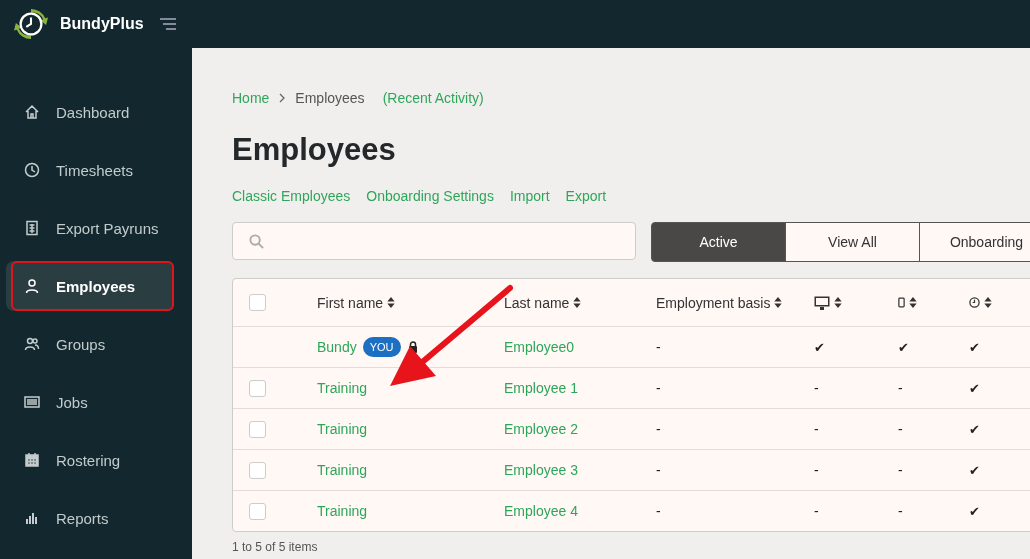  Describe the element at coordinates (96, 170) in the screenshot. I see `nav-item: Timesheets` at that location.